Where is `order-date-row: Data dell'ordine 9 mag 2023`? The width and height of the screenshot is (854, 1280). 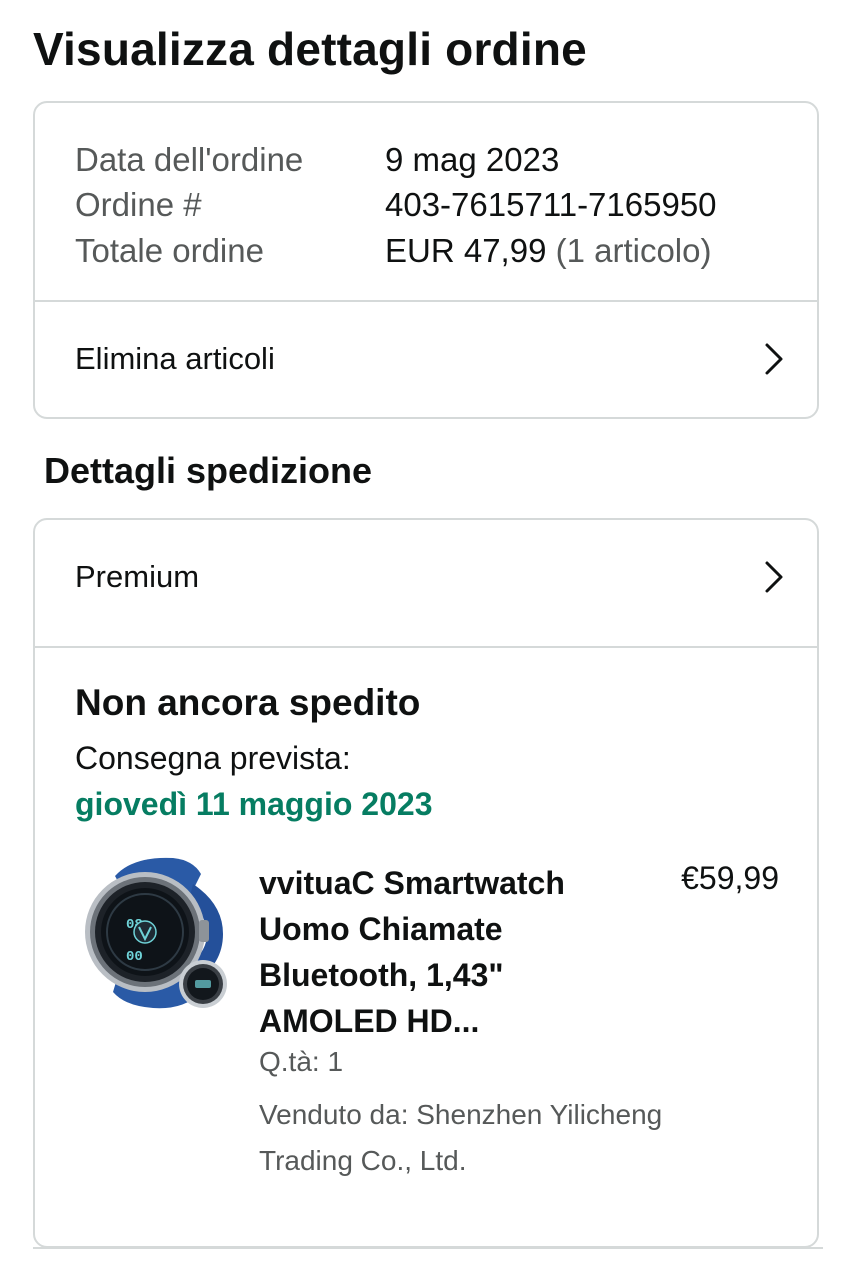 order-date-row: Data dell'ordine 9 mag 2023 is located at coordinates (396, 160).